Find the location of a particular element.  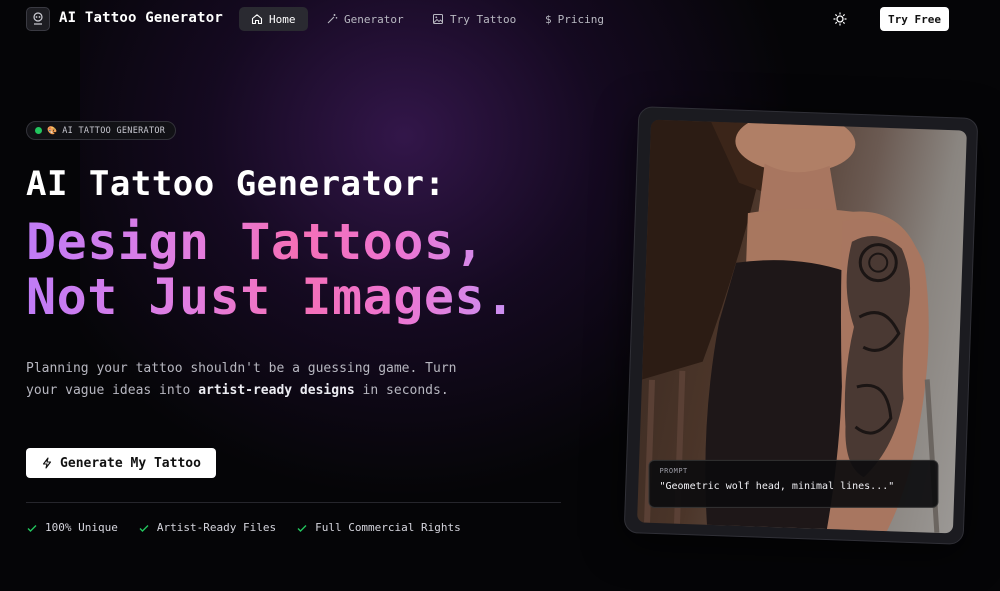

home-icon is located at coordinates (257, 19).